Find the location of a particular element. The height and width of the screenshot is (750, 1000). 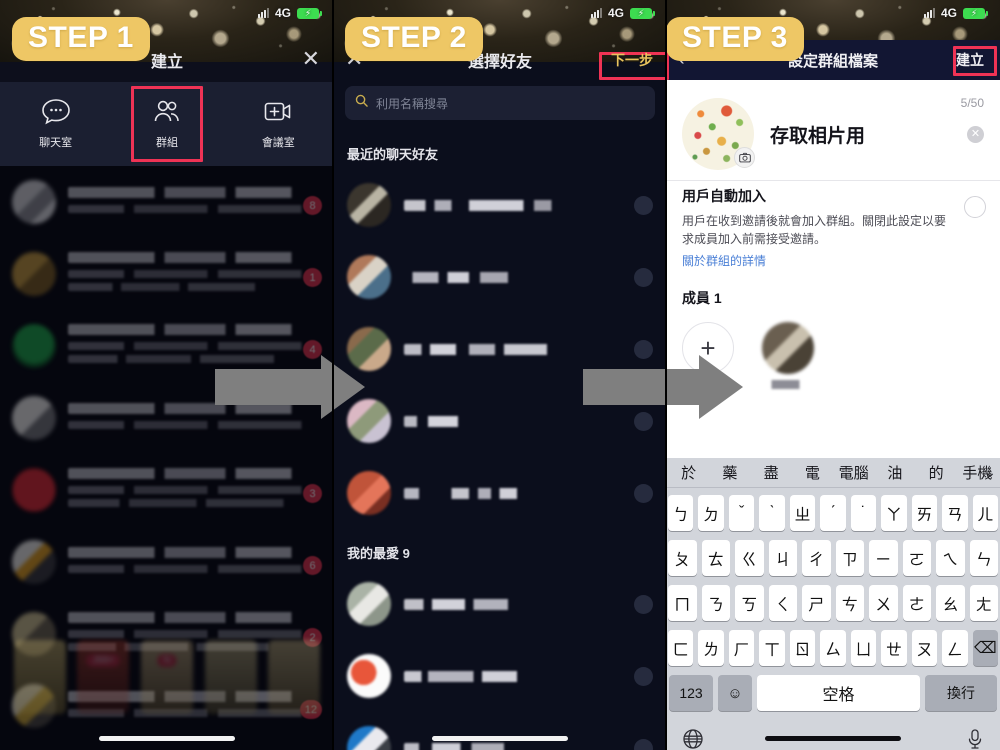

search-input: 利用名稱搜尋 is located at coordinates (500, 103).